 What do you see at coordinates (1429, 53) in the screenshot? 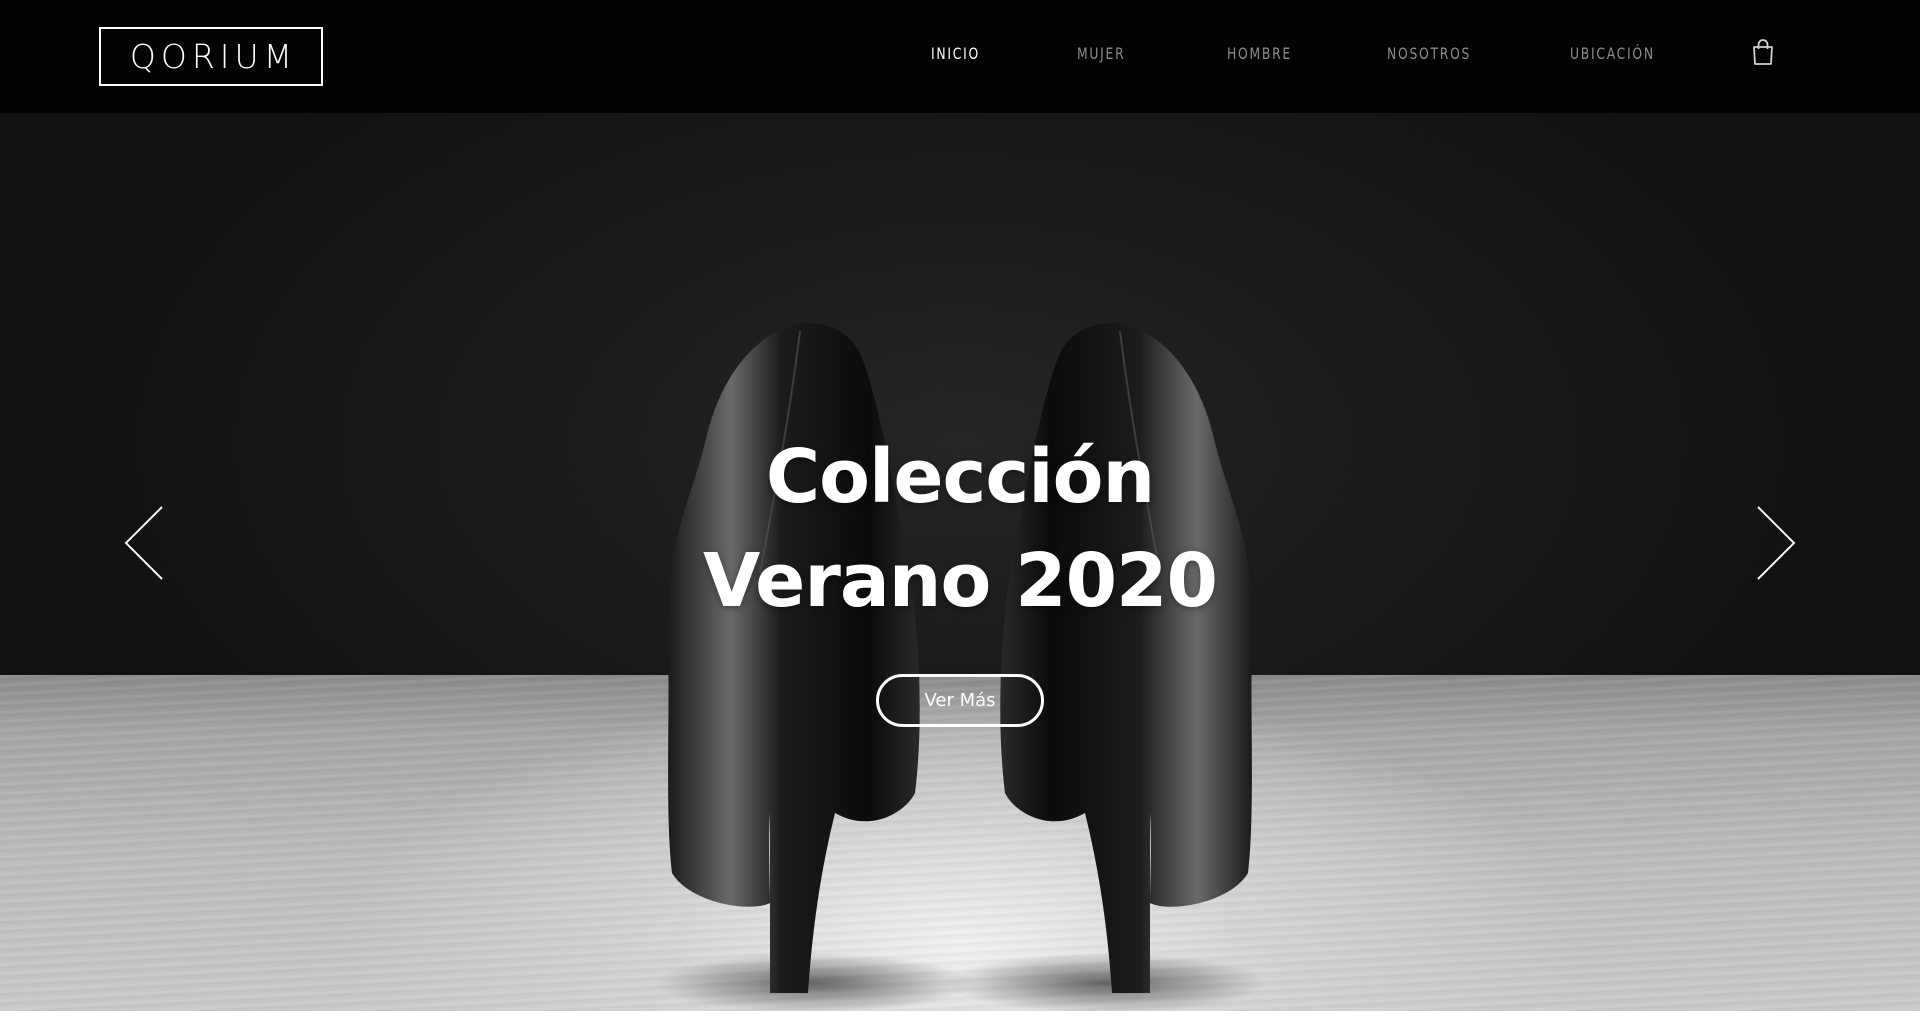
I see `nav-item-nosotros: NOSOTROS` at bounding box center [1429, 53].